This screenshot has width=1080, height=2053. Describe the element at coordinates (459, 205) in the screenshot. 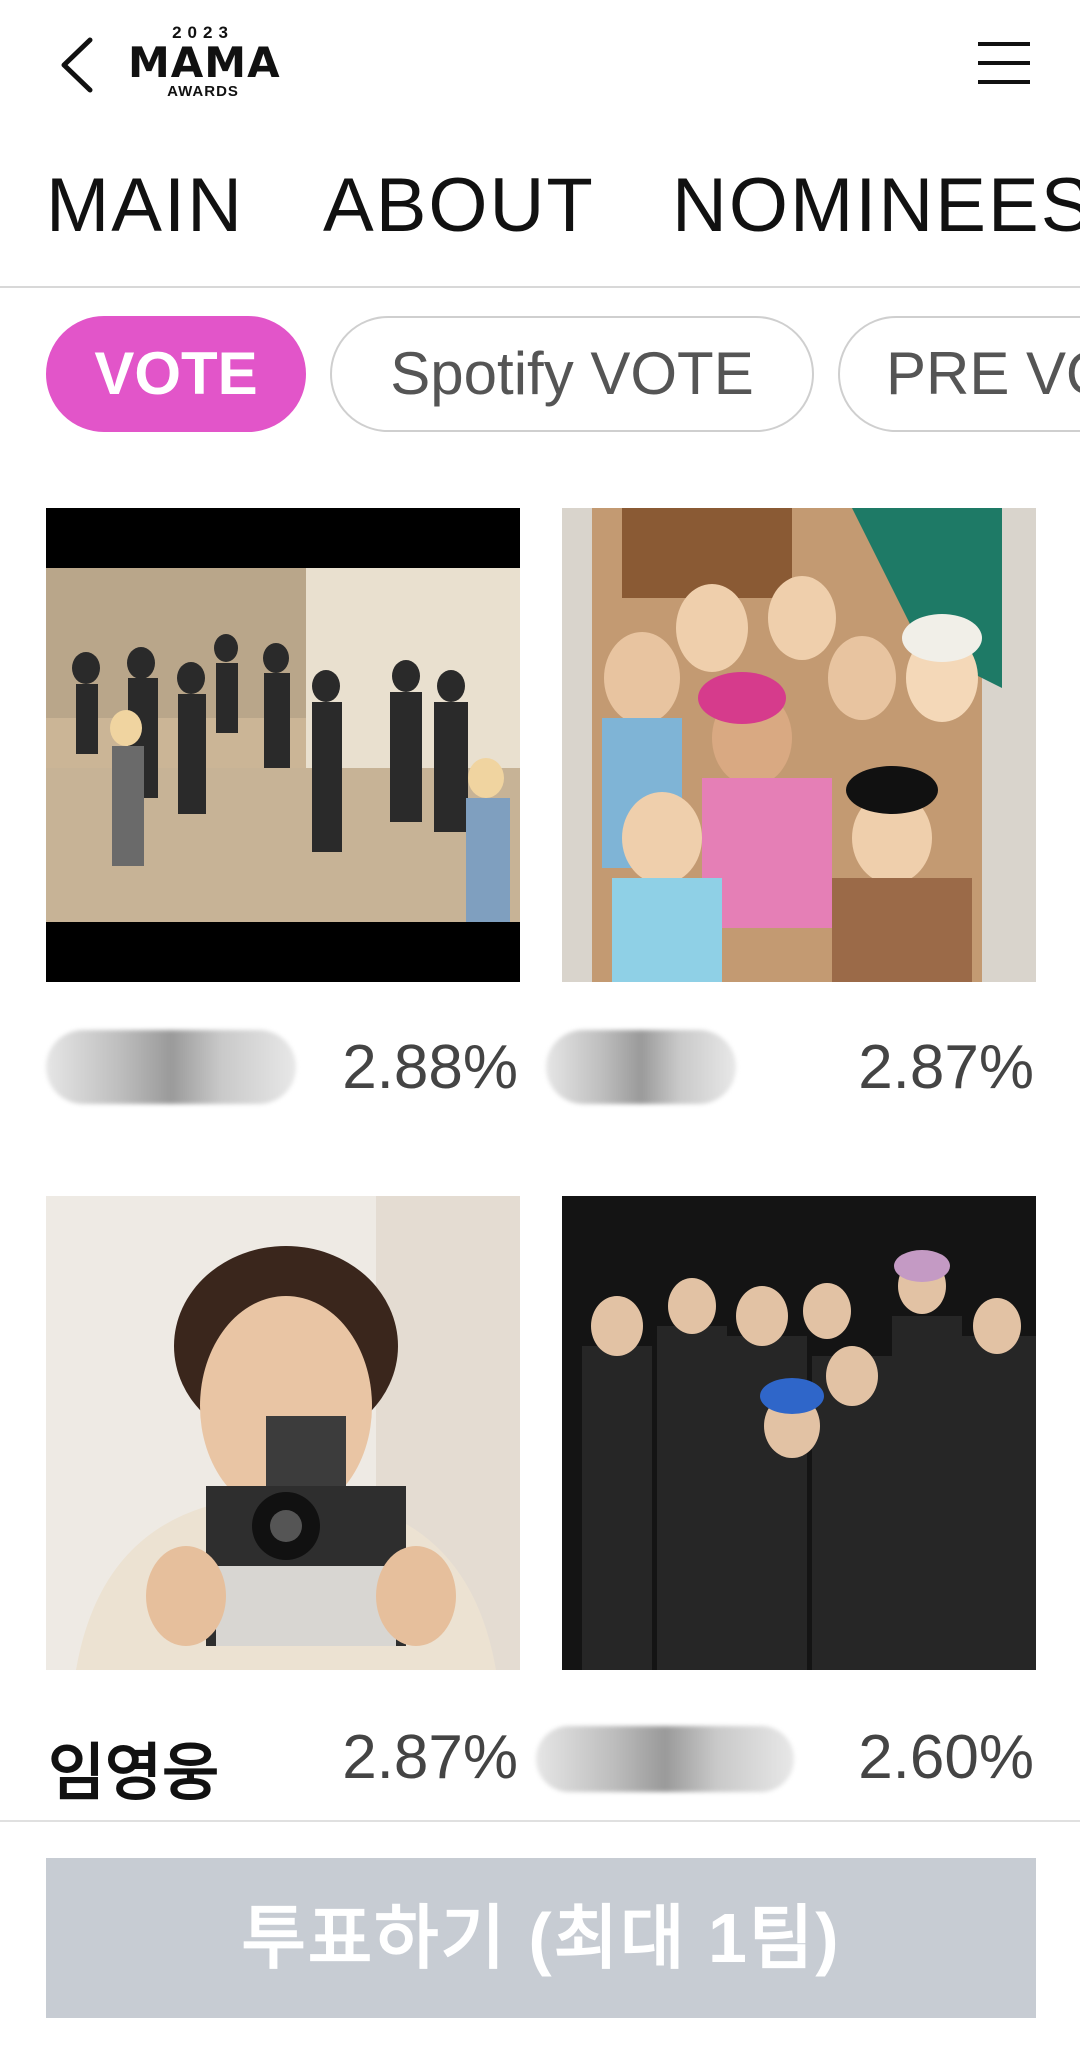

I see `tab-about: ABOUT` at that location.